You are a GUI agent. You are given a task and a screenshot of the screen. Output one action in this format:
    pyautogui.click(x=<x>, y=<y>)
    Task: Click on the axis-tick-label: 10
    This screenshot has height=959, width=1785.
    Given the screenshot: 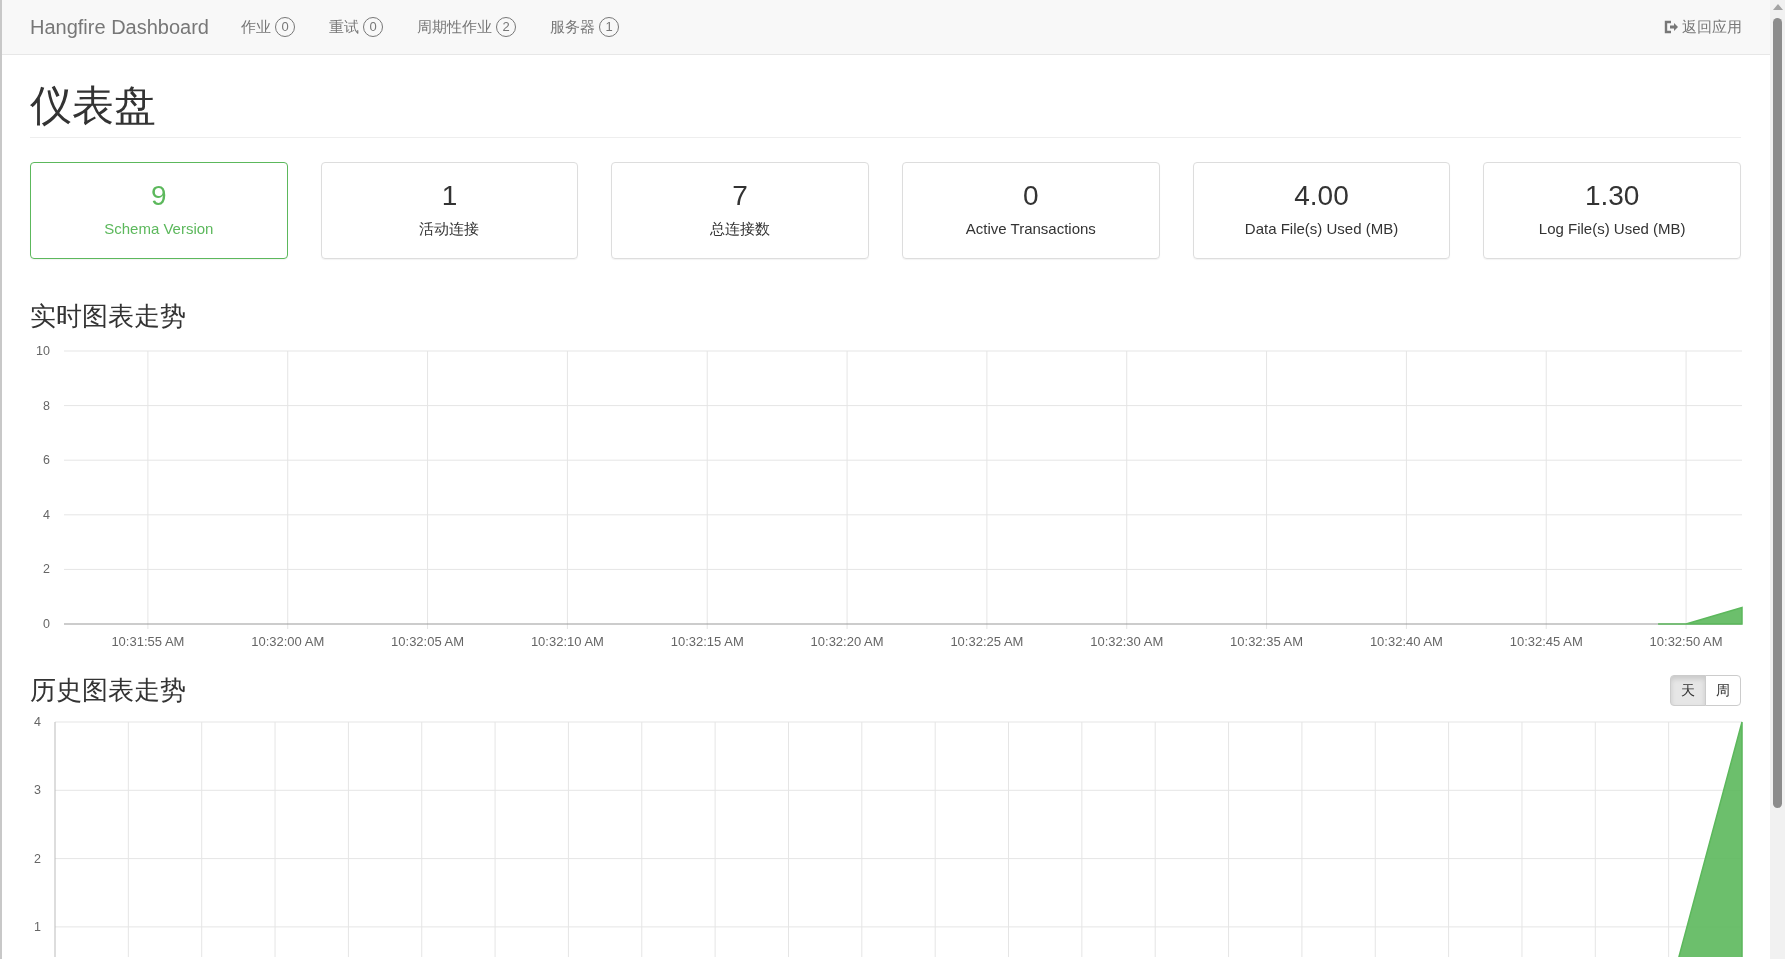 What is the action you would take?
    pyautogui.click(x=43, y=350)
    